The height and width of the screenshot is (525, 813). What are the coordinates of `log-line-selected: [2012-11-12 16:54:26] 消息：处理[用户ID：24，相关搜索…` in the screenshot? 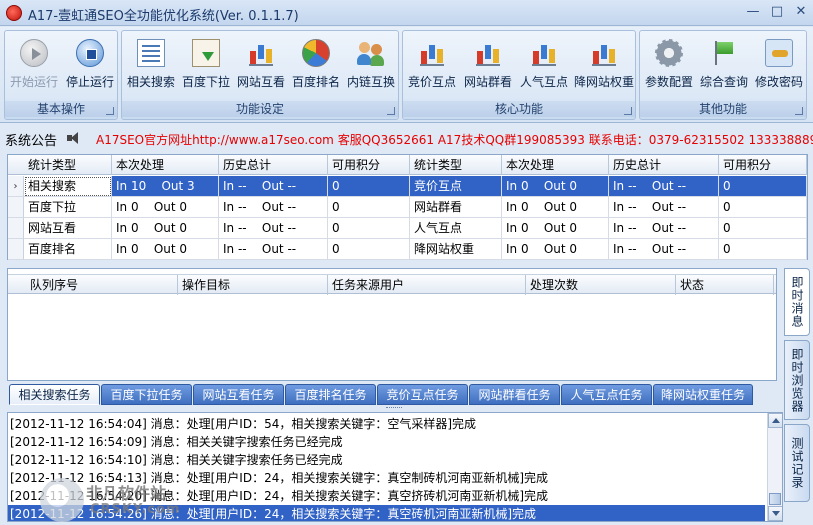 It's located at (386, 513).